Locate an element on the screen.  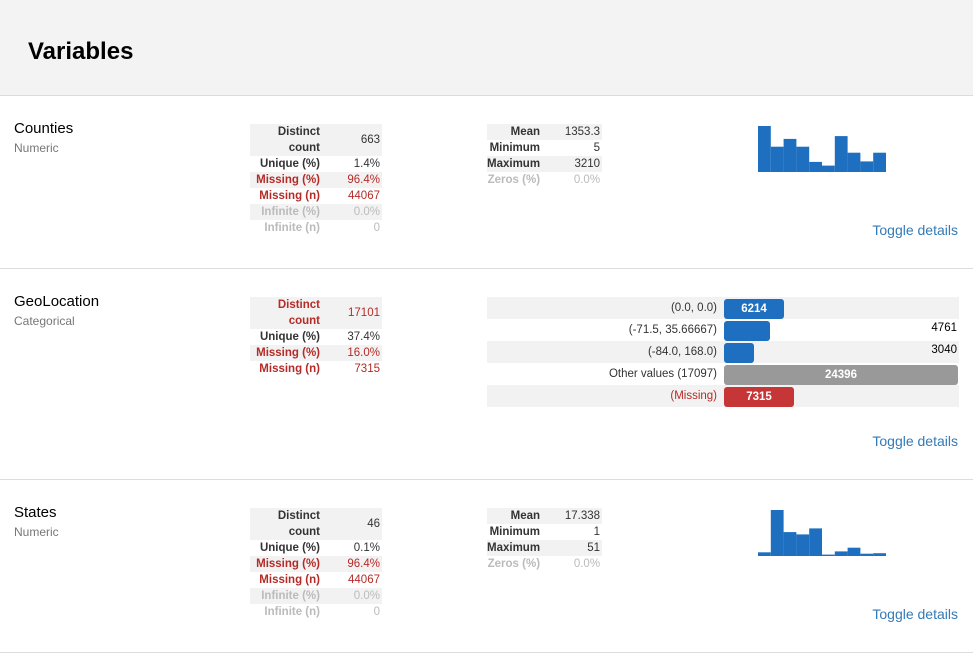
stat-row: Unique (%) 37.4% is located at coordinates (316, 337).